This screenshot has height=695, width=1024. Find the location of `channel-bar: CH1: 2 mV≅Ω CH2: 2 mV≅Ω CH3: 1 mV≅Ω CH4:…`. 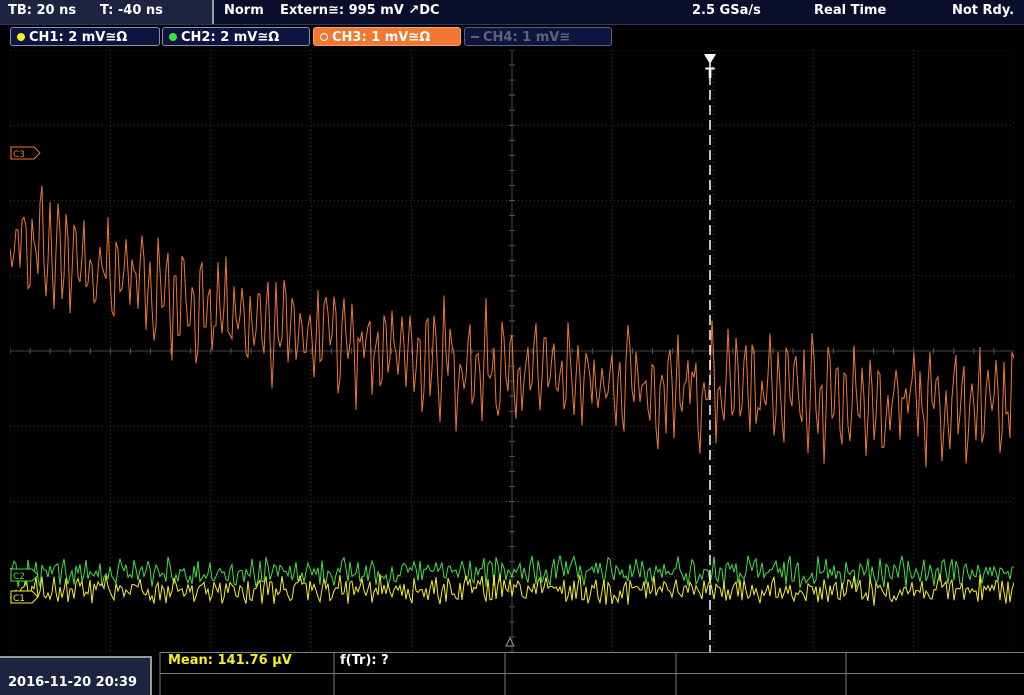

channel-bar: CH1: 2 mV≅Ω CH2: 2 mV≅Ω CH3: 1 mV≅Ω CH4:… is located at coordinates (512, 37).